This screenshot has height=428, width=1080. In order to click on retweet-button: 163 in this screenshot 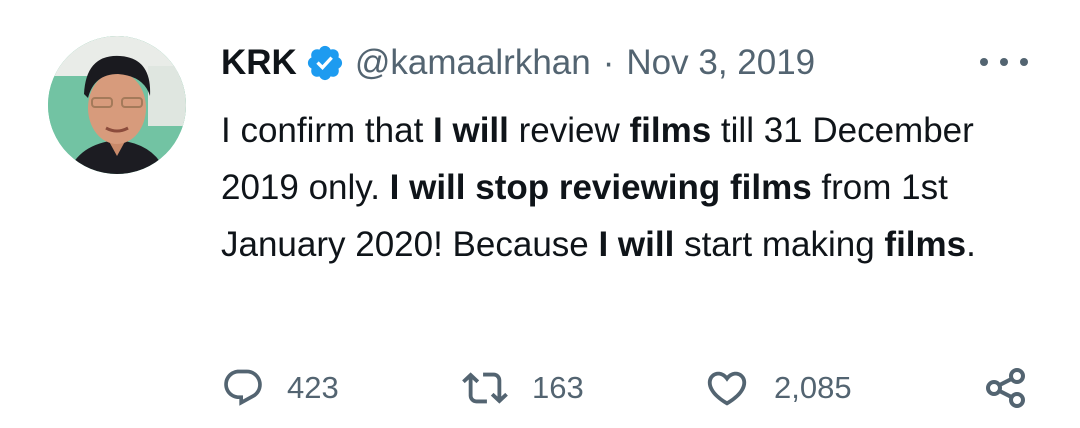, I will do `click(523, 388)`.